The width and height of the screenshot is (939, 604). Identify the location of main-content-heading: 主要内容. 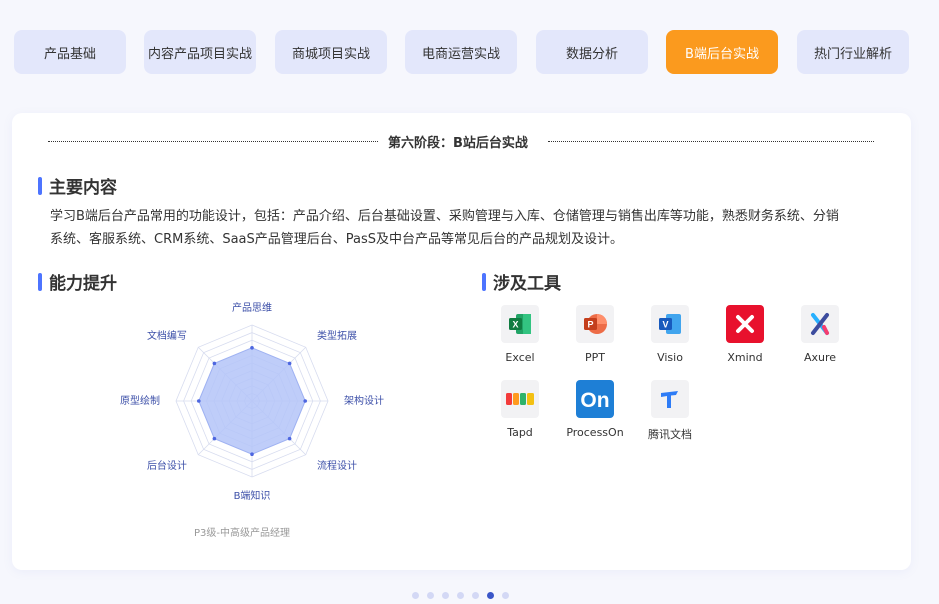
(77, 185).